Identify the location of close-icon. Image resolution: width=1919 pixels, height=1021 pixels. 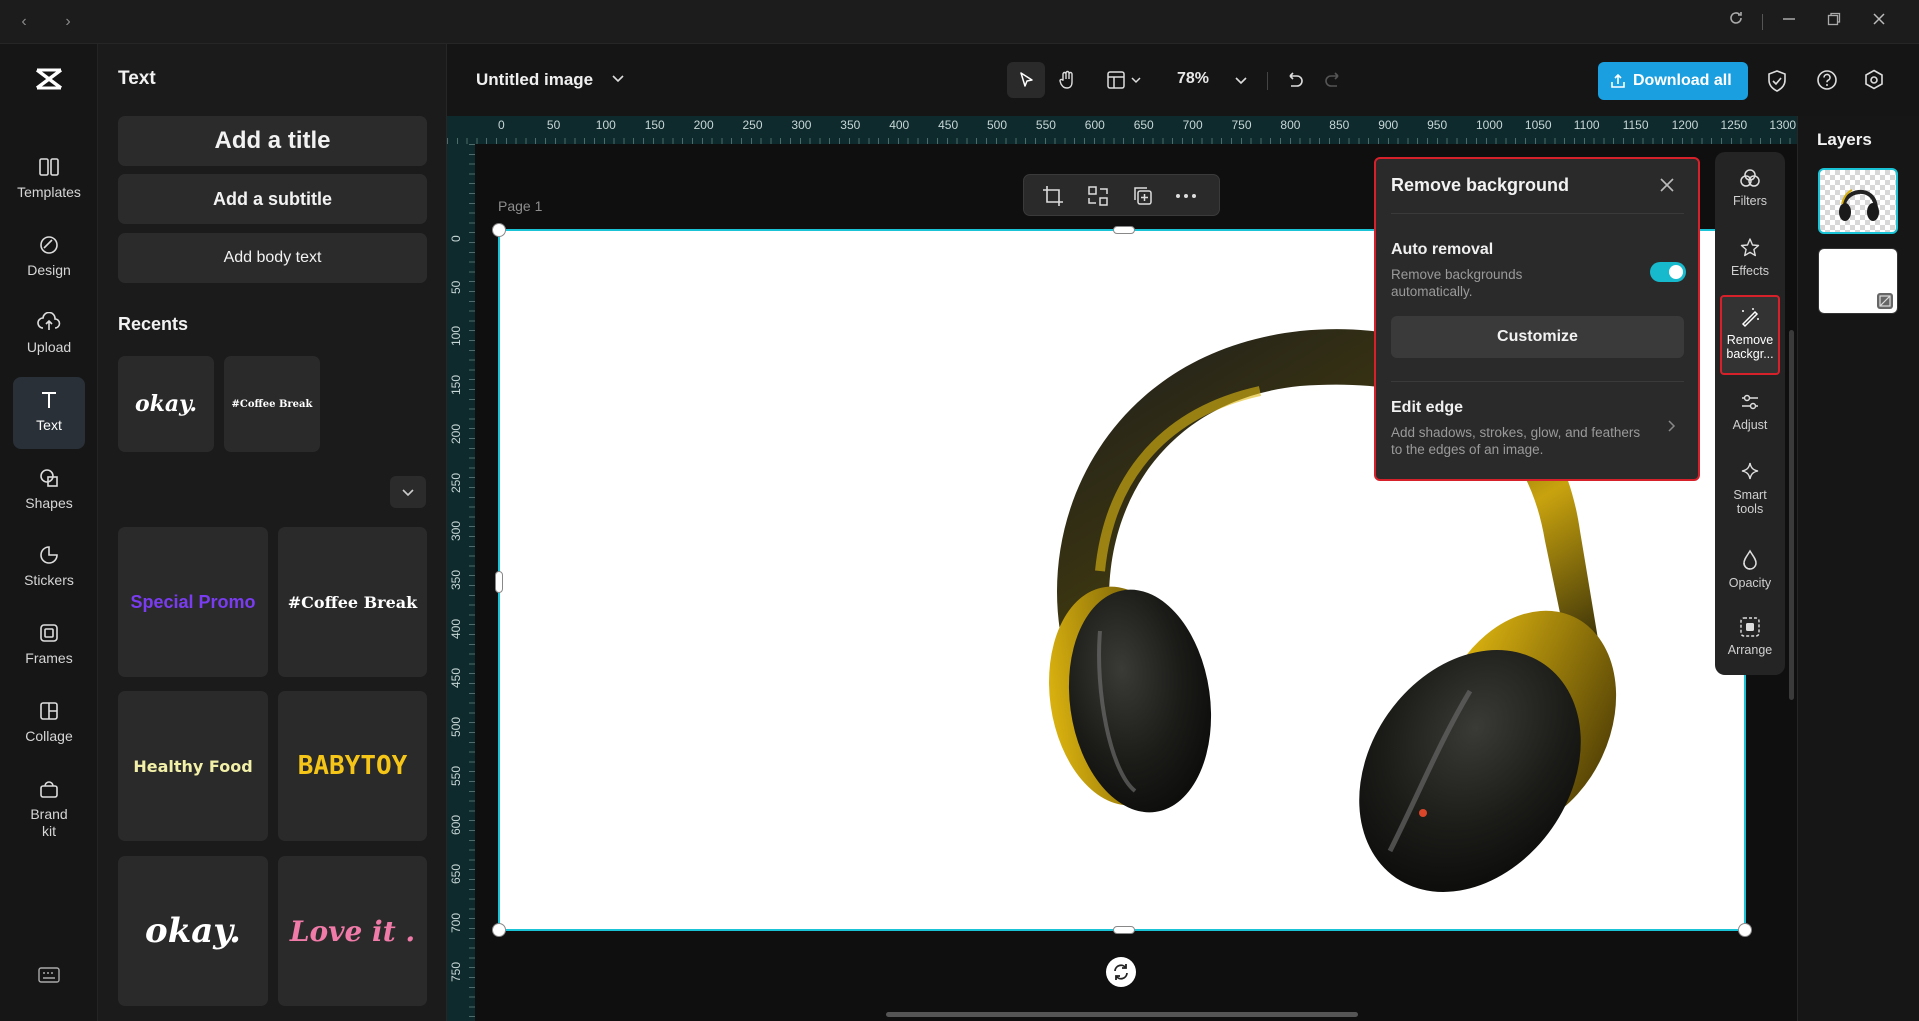
(1667, 187).